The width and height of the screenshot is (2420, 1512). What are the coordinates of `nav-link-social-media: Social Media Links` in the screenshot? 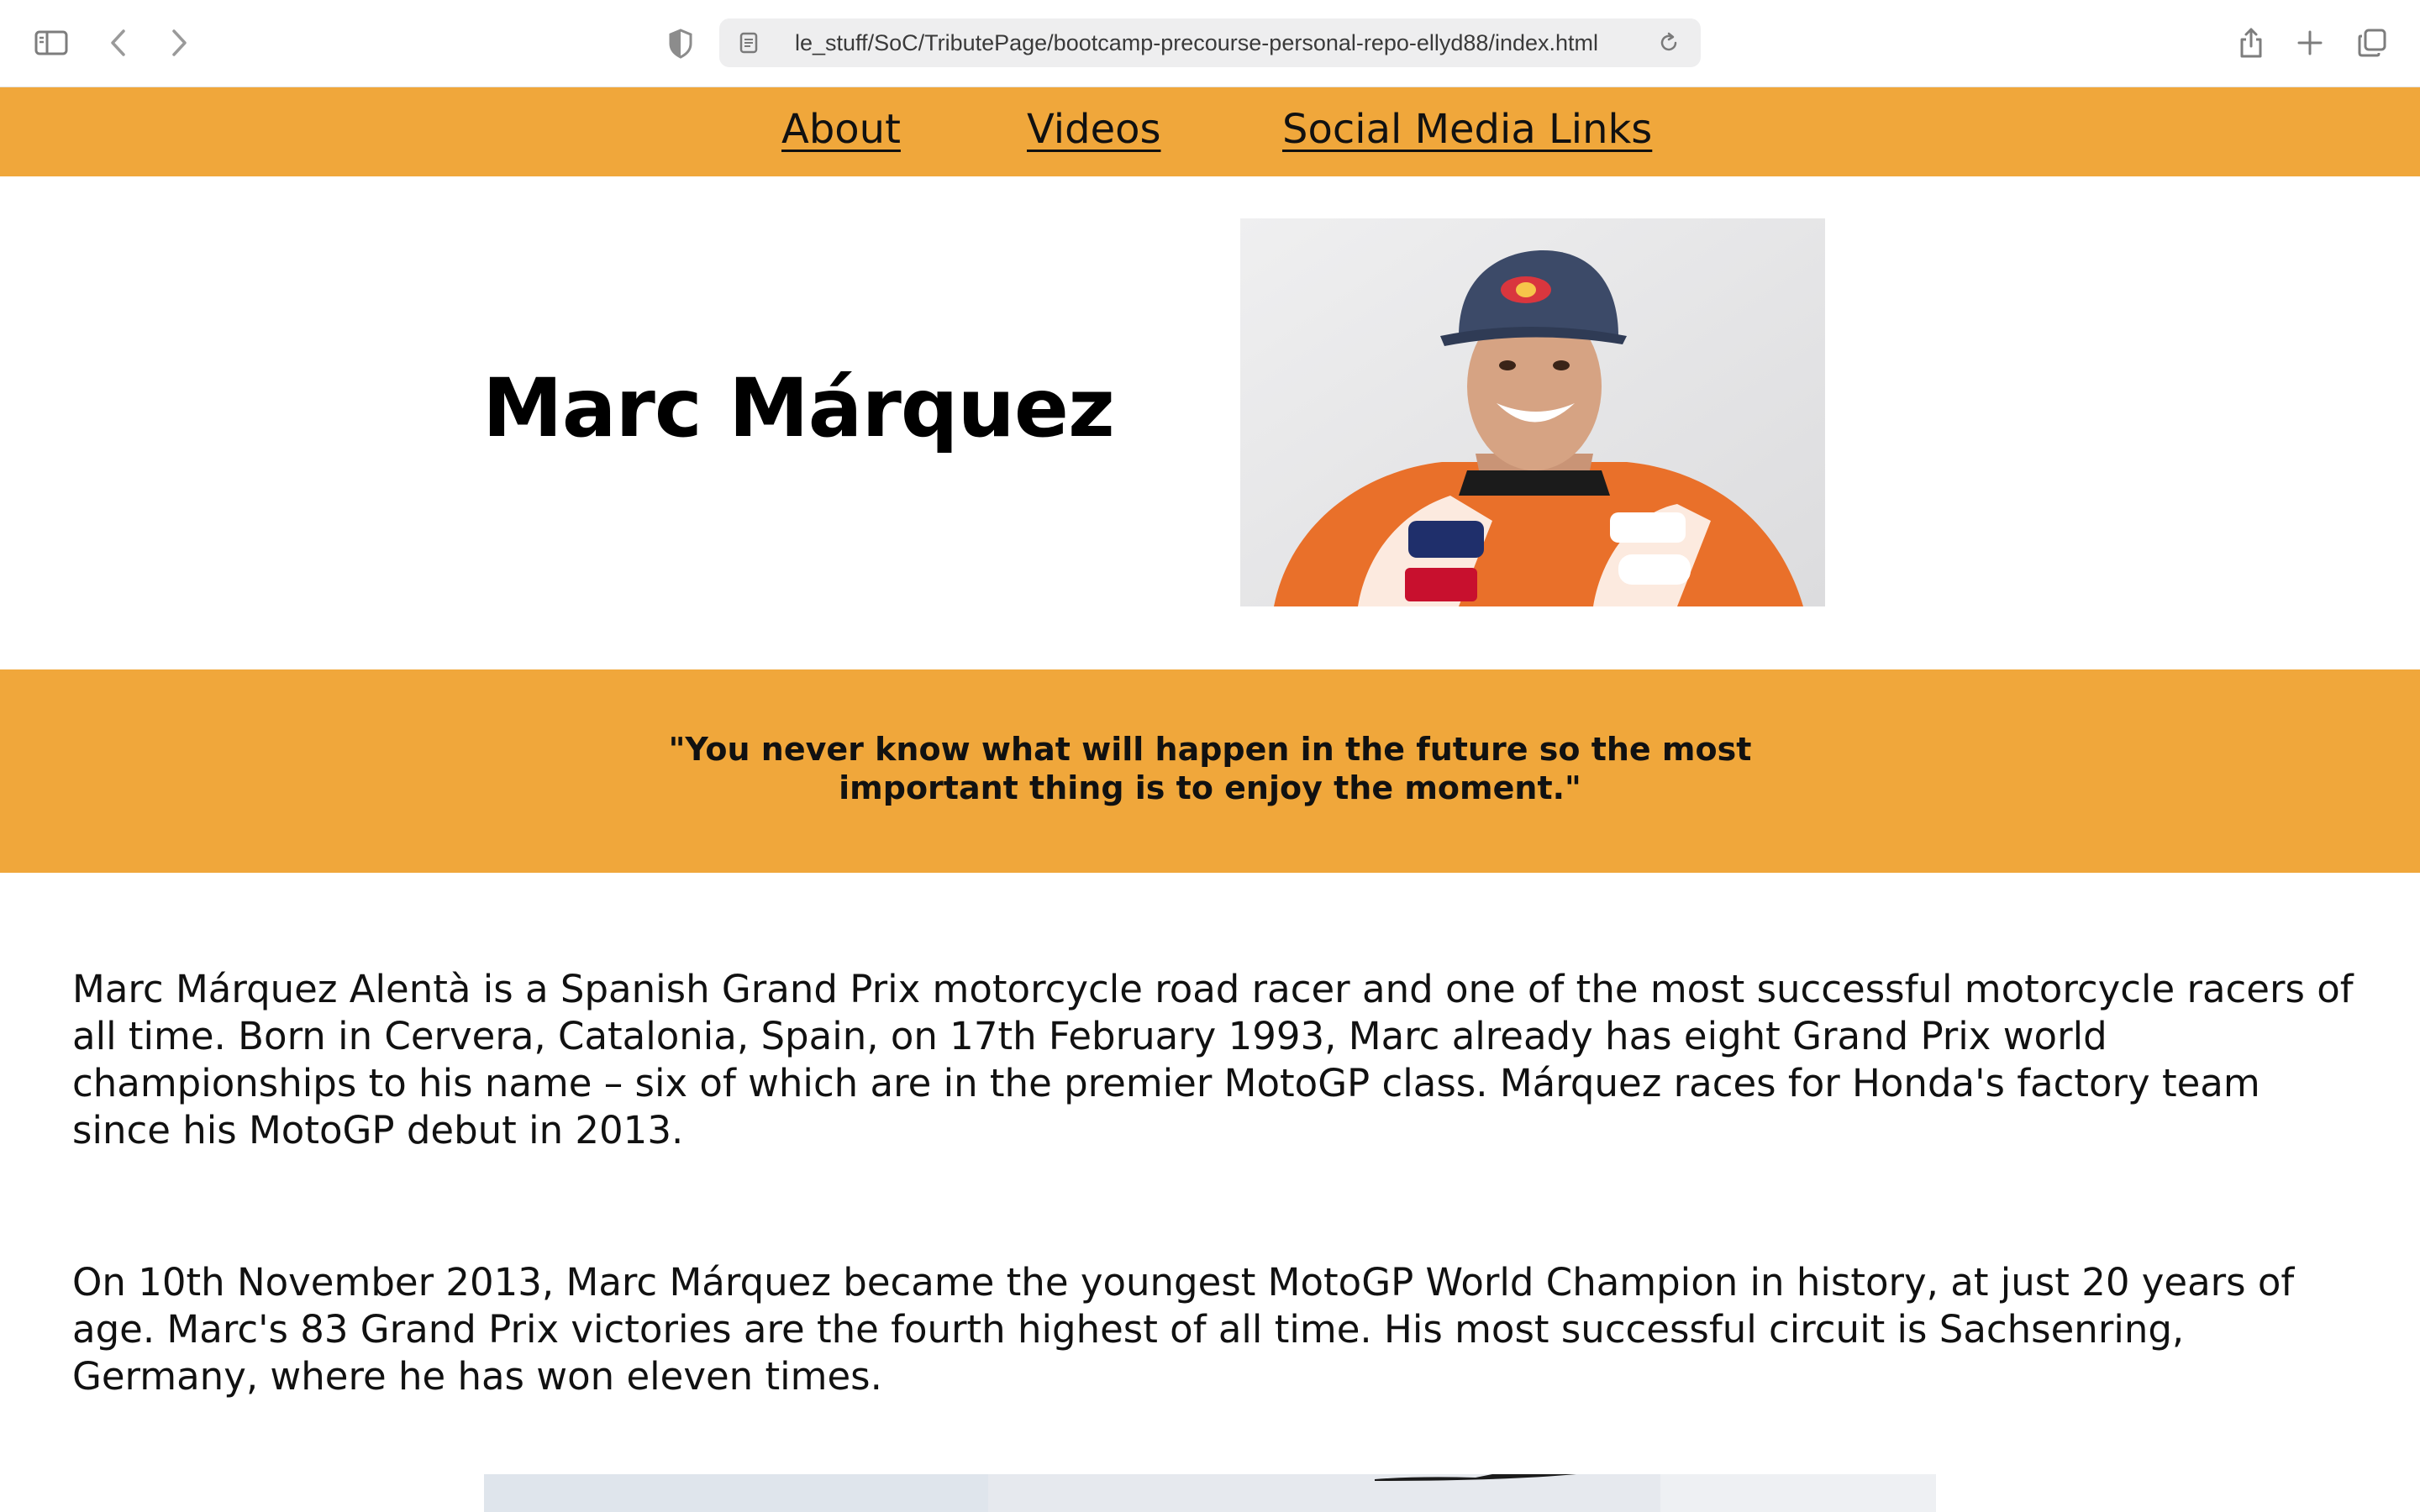 It's located at (1467, 129).